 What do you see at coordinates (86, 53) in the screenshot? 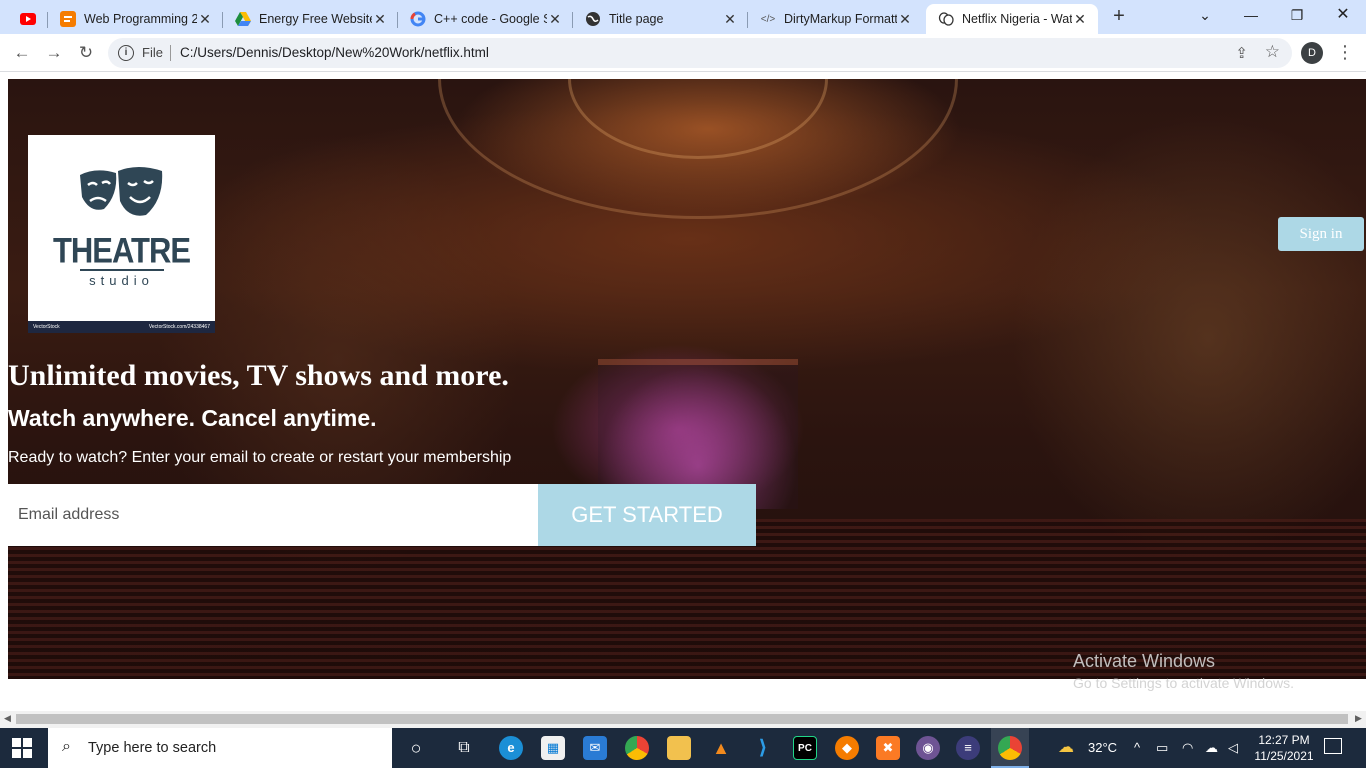
I see `reload-button: ↻` at bounding box center [86, 53].